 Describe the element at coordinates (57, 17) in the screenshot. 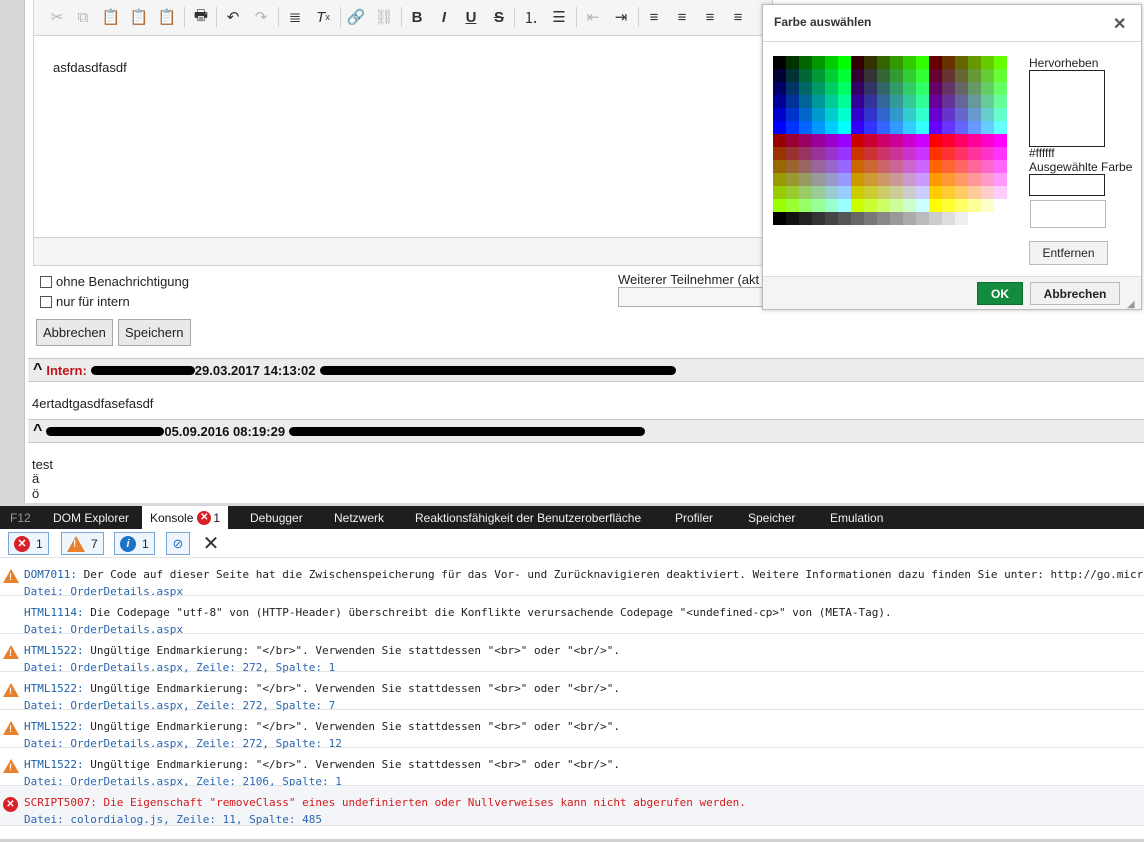

I see `cut-icon: ✂` at that location.